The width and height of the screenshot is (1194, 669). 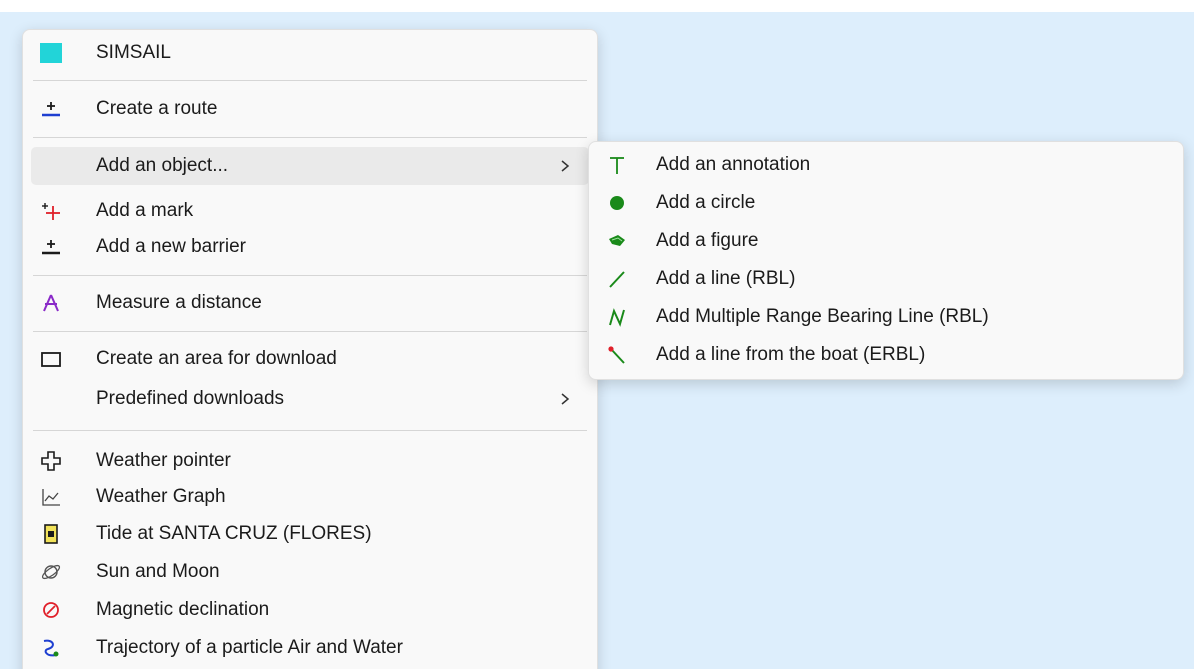 I want to click on mark-icon, so click(x=51, y=211).